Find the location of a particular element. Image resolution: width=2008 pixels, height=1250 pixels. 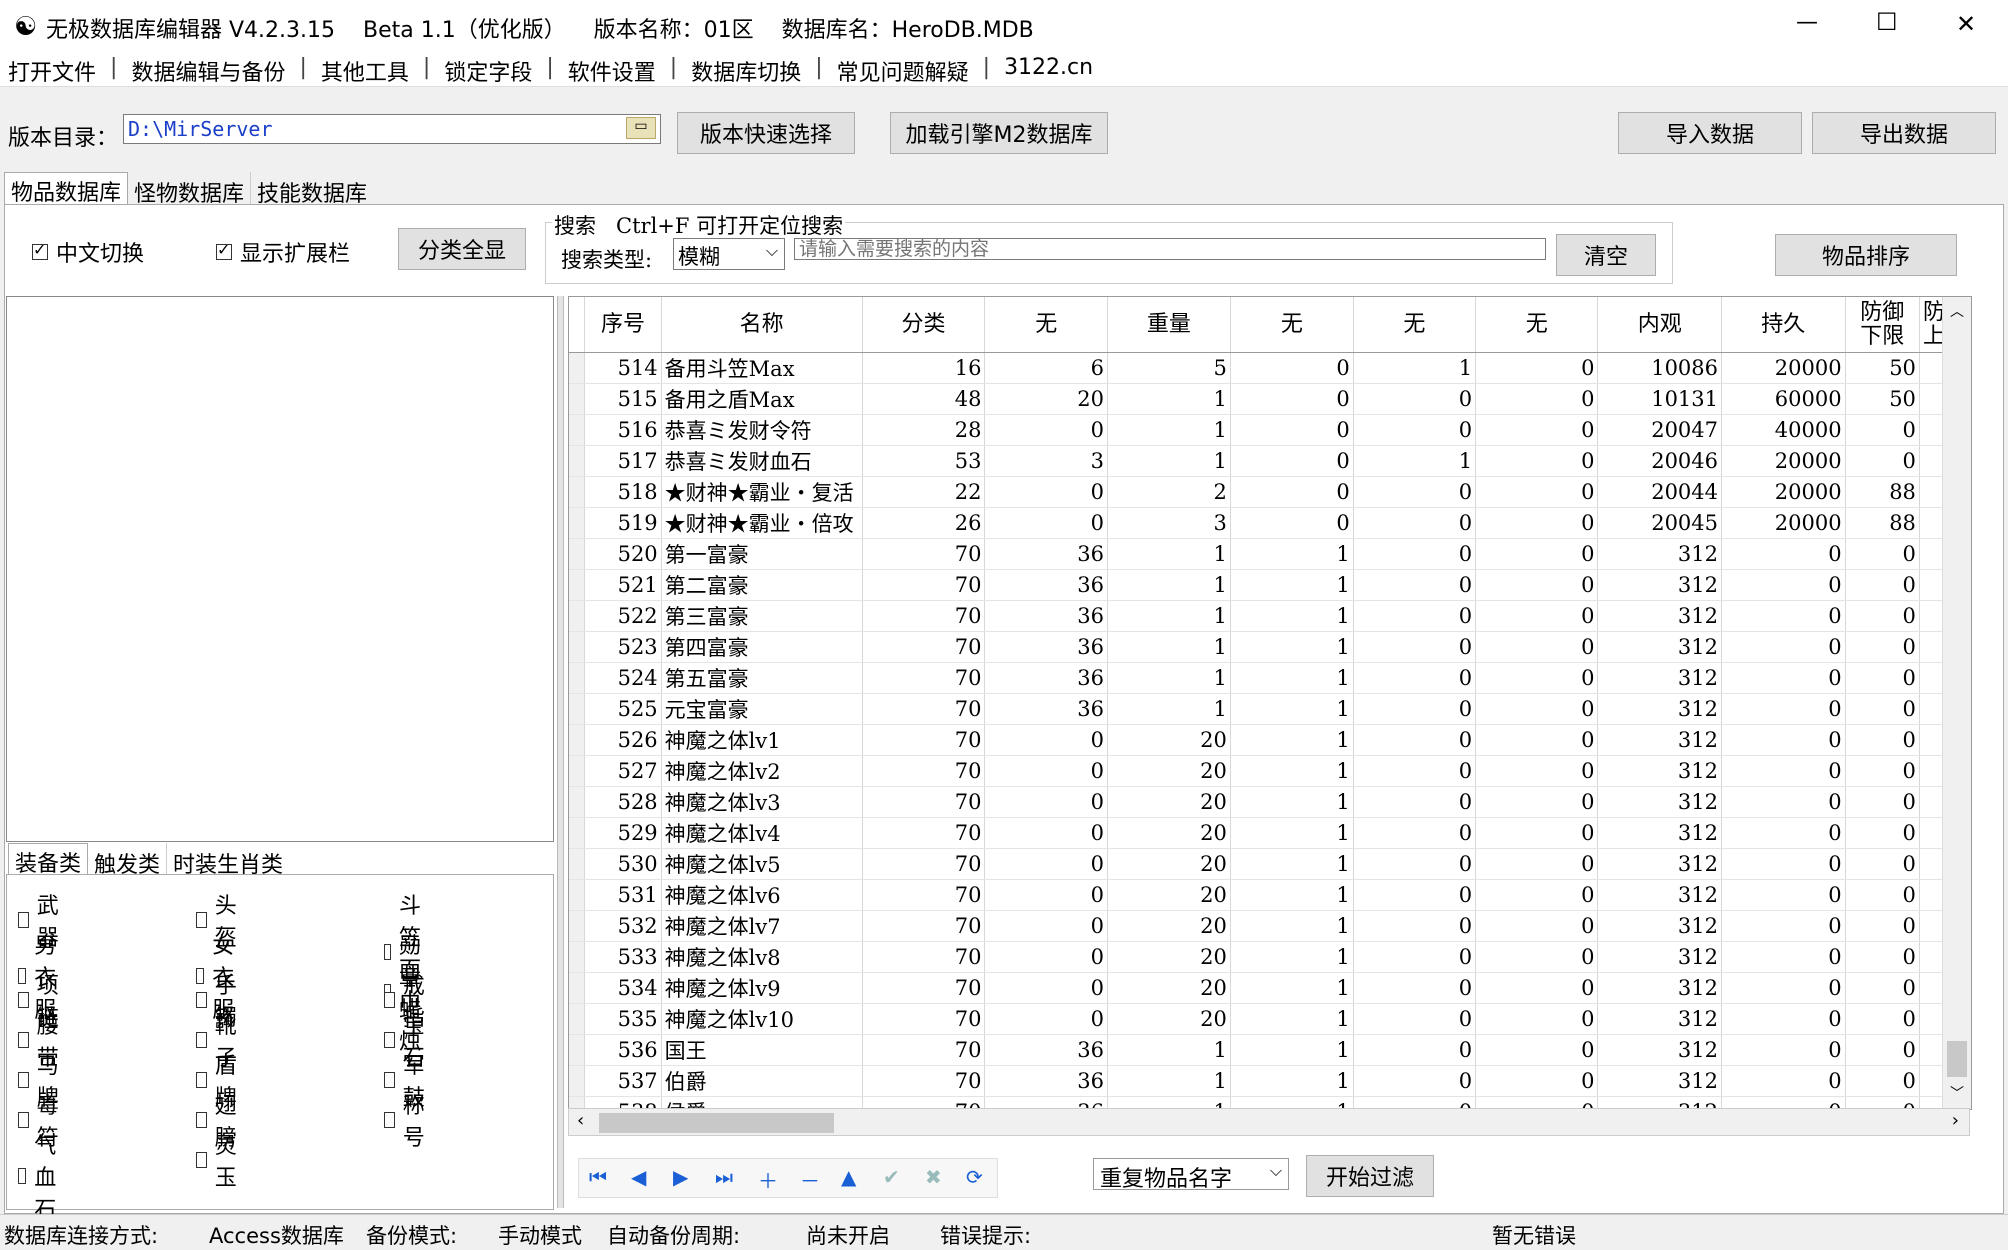

table-cell: 522 is located at coordinates (623, 616).